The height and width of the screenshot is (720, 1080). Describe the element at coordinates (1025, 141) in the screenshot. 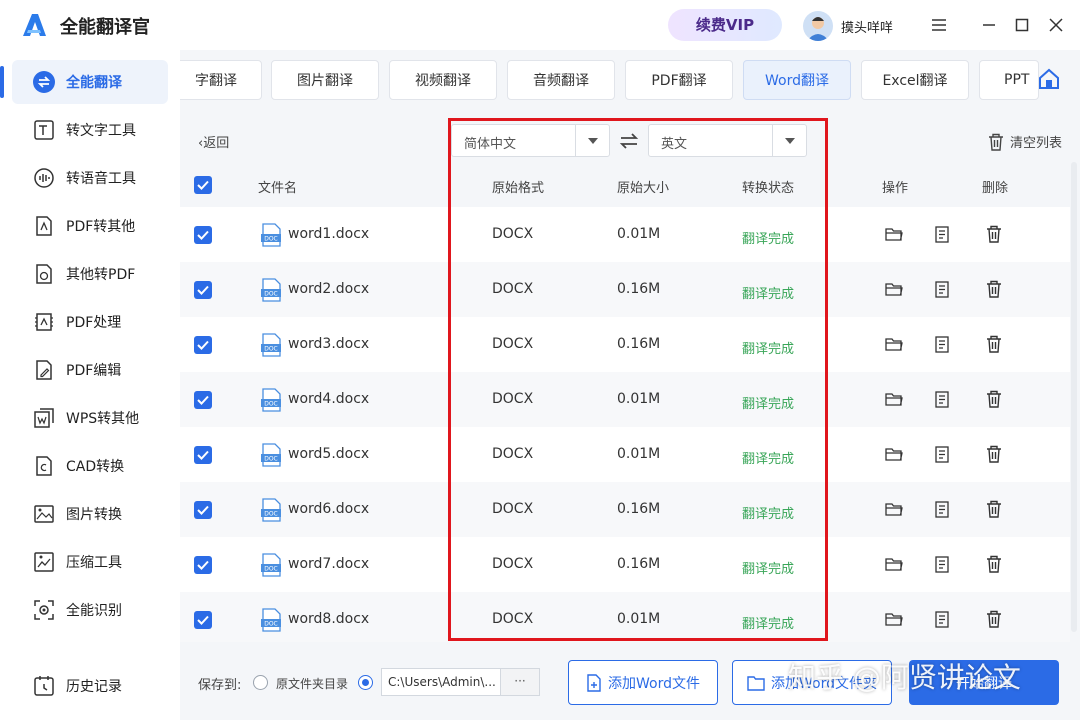

I see `clear-list-button: 清空列表` at that location.